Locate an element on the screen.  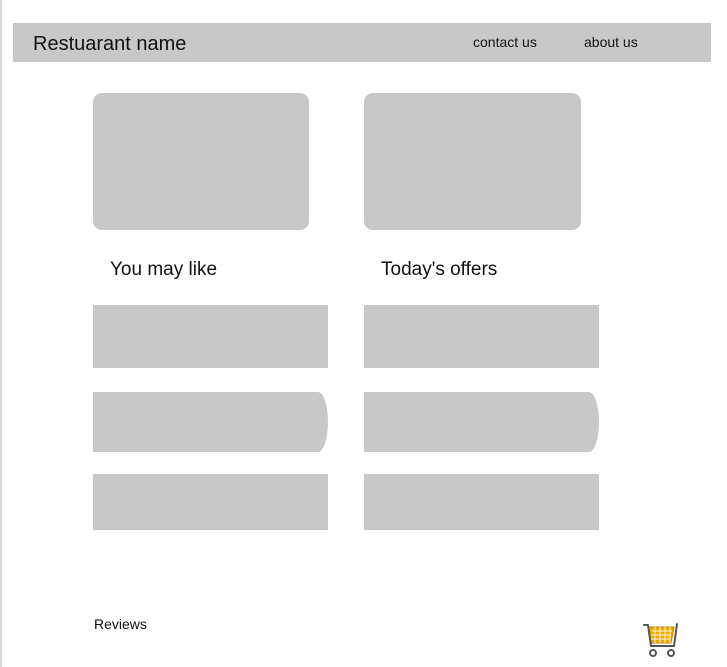
todays-offers-heading: Today's offers is located at coordinates (439, 269).